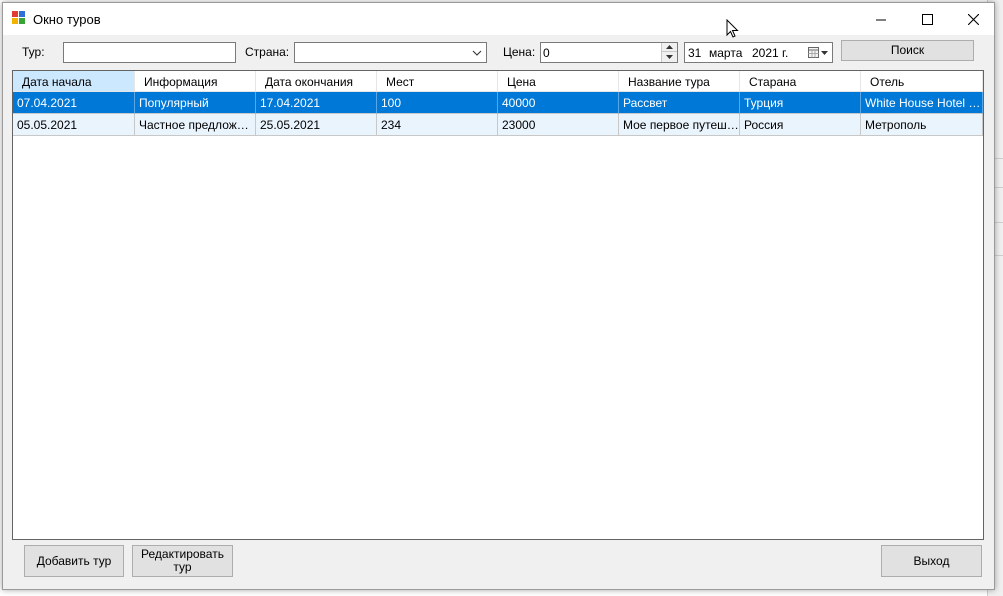 This screenshot has height=596, width=1003. I want to click on table-cell: 40000, so click(558, 103).